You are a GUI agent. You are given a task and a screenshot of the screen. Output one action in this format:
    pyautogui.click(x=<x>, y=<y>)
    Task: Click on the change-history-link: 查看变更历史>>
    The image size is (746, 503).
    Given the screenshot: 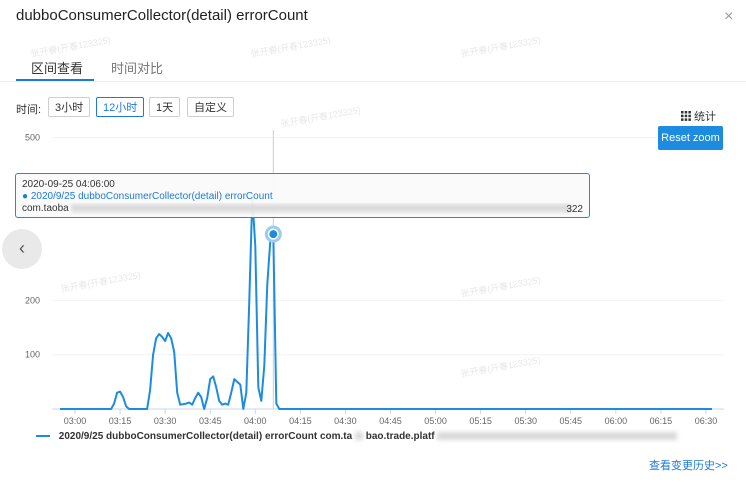 What is the action you would take?
    pyautogui.click(x=688, y=465)
    